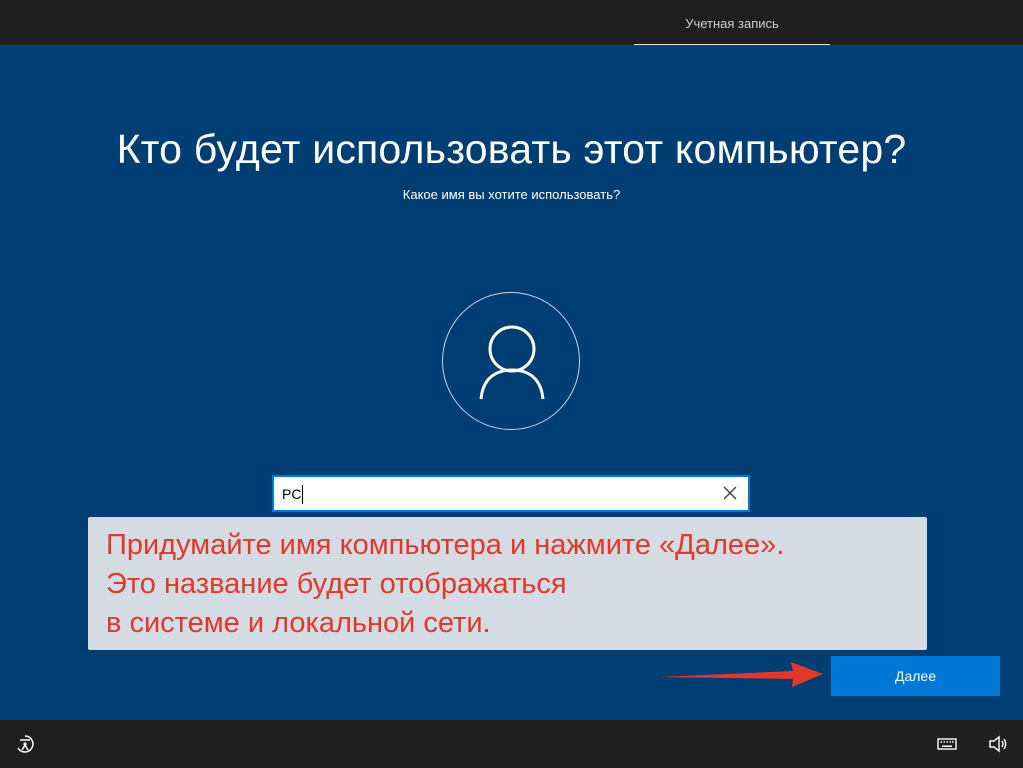  Describe the element at coordinates (741, 674) in the screenshot. I see `arrow-annotation` at that location.